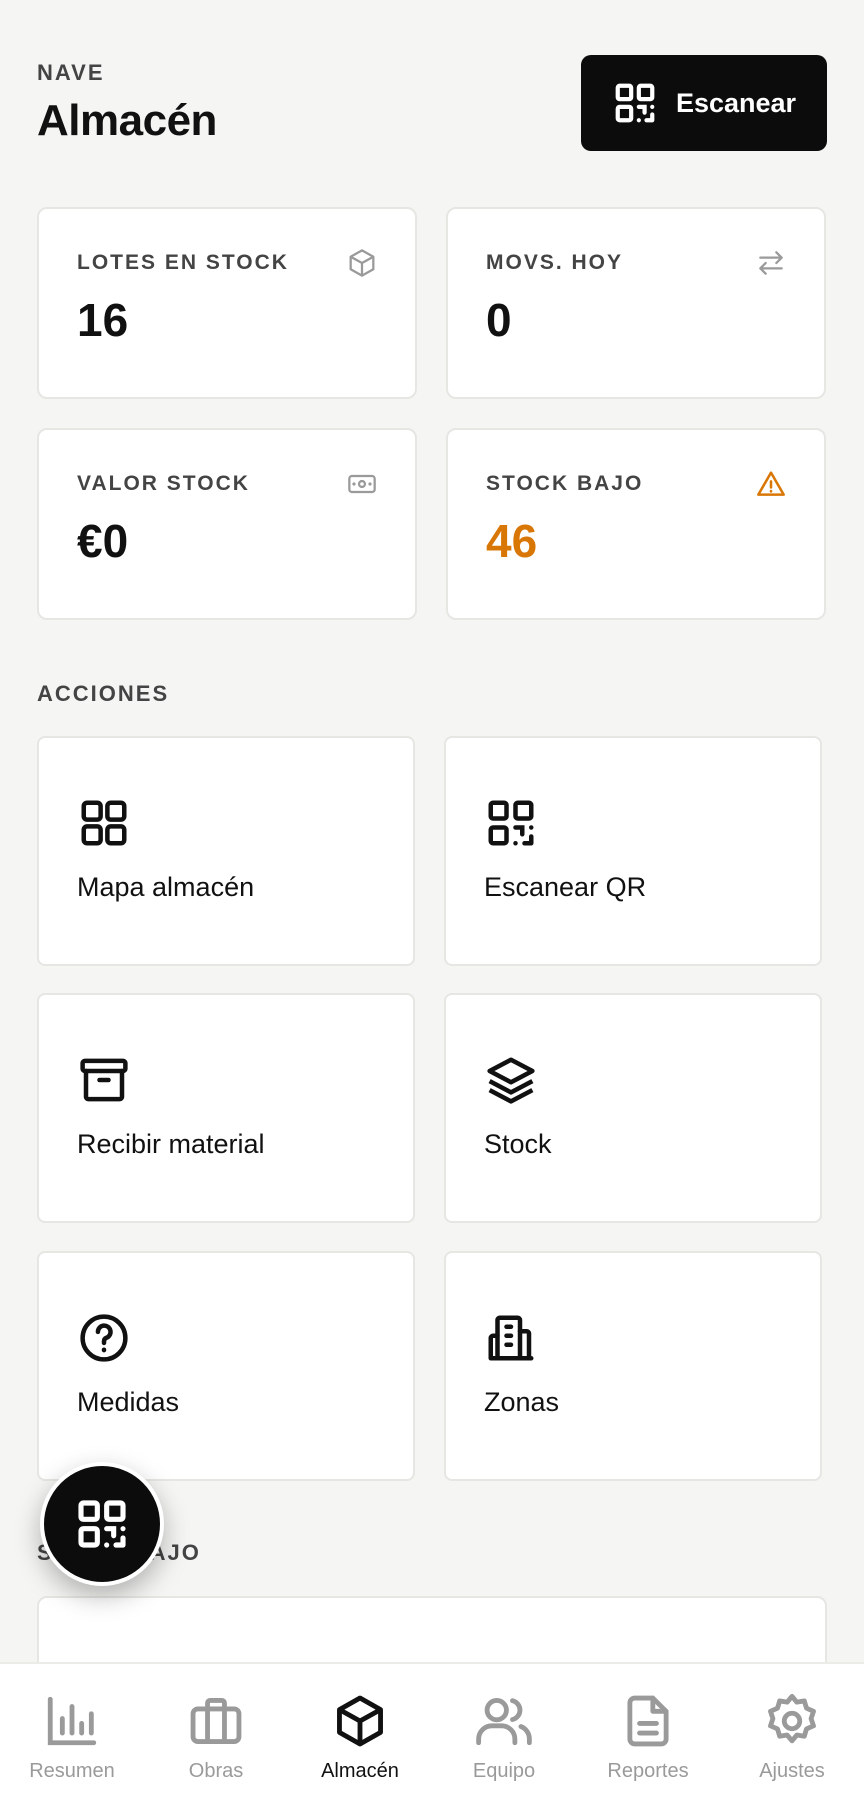 This screenshot has height=1818, width=864. Describe the element at coordinates (522, 1402) in the screenshot. I see `action-label: Zonas` at that location.